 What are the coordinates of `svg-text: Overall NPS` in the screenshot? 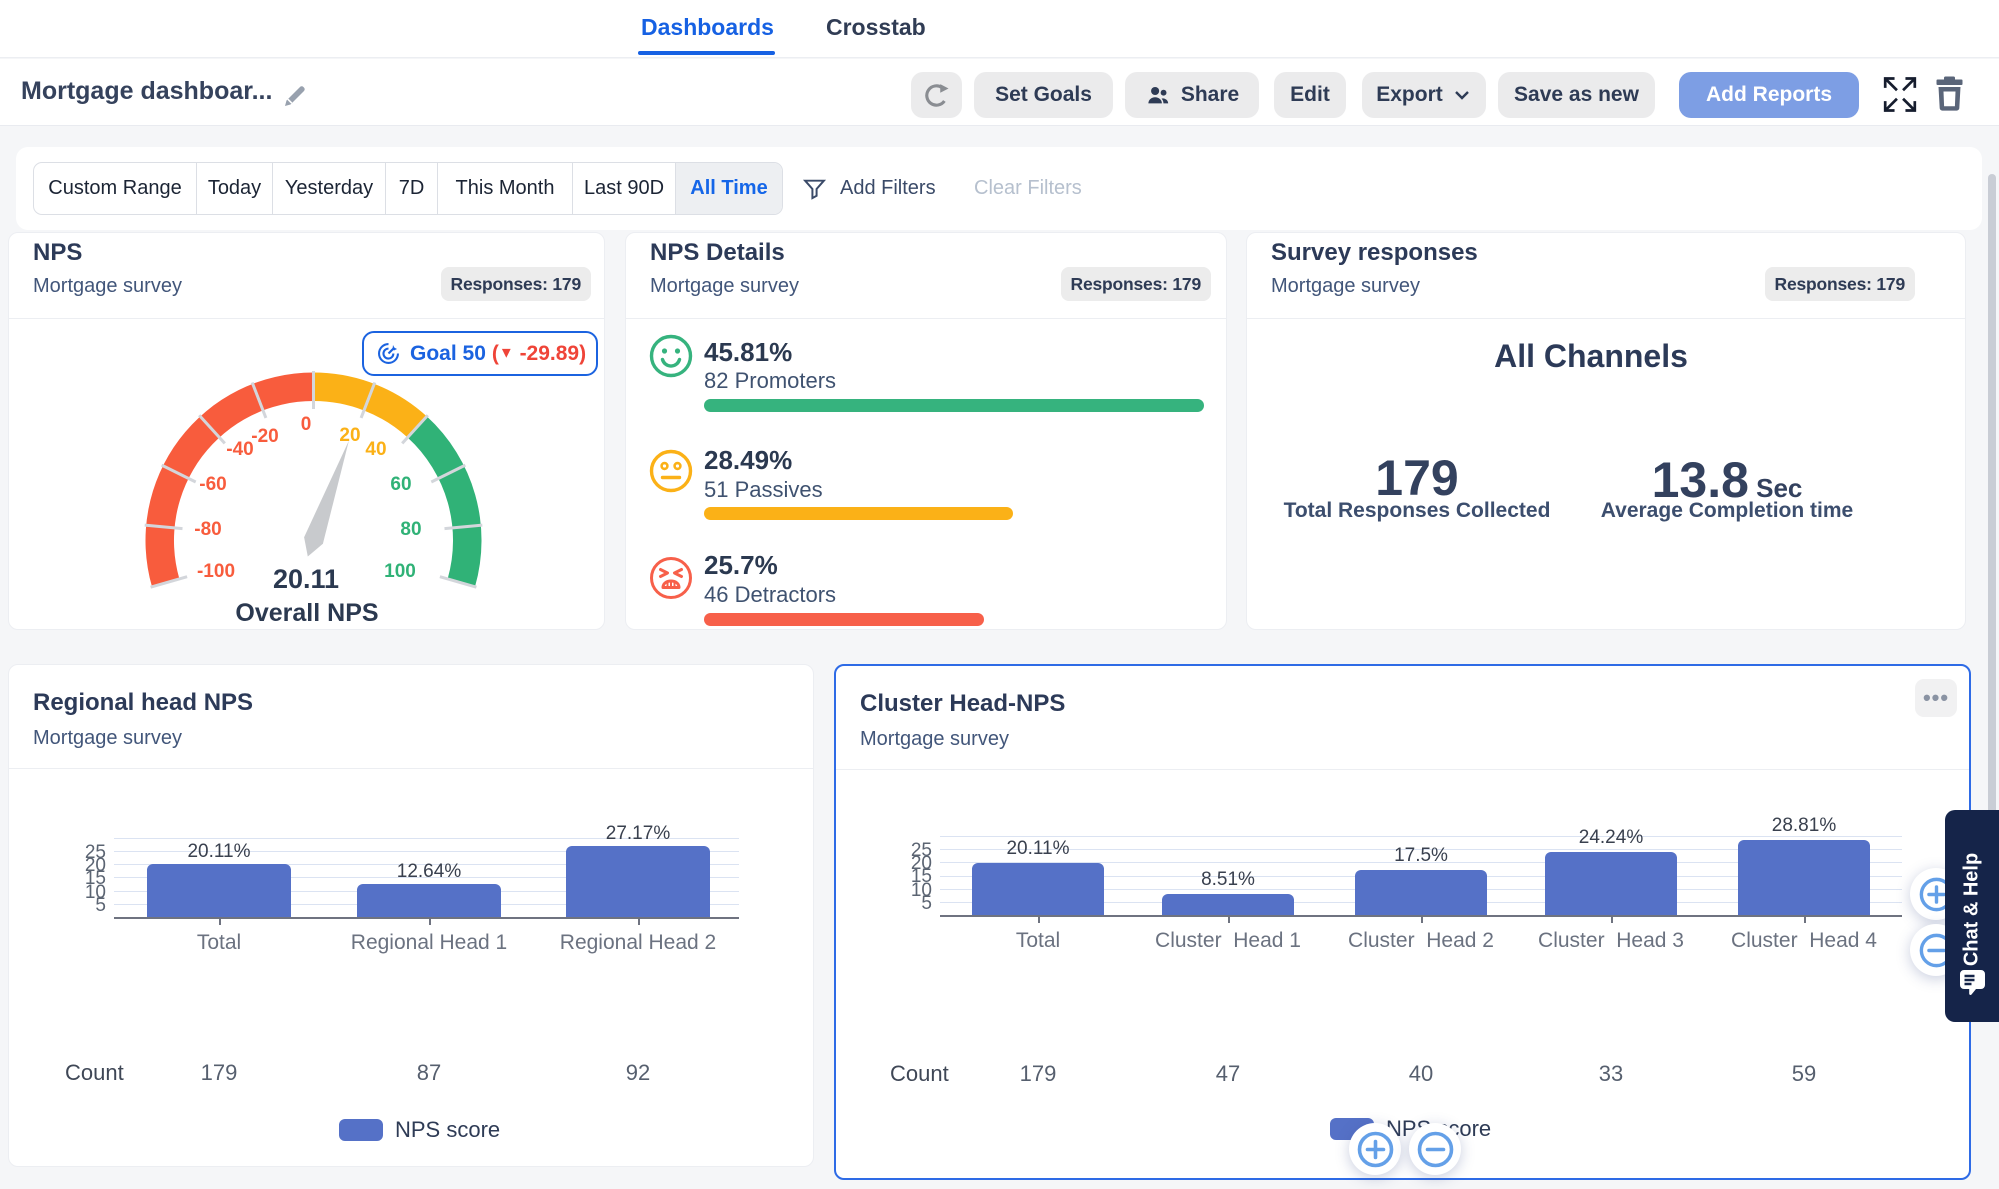 It's located at (306, 613).